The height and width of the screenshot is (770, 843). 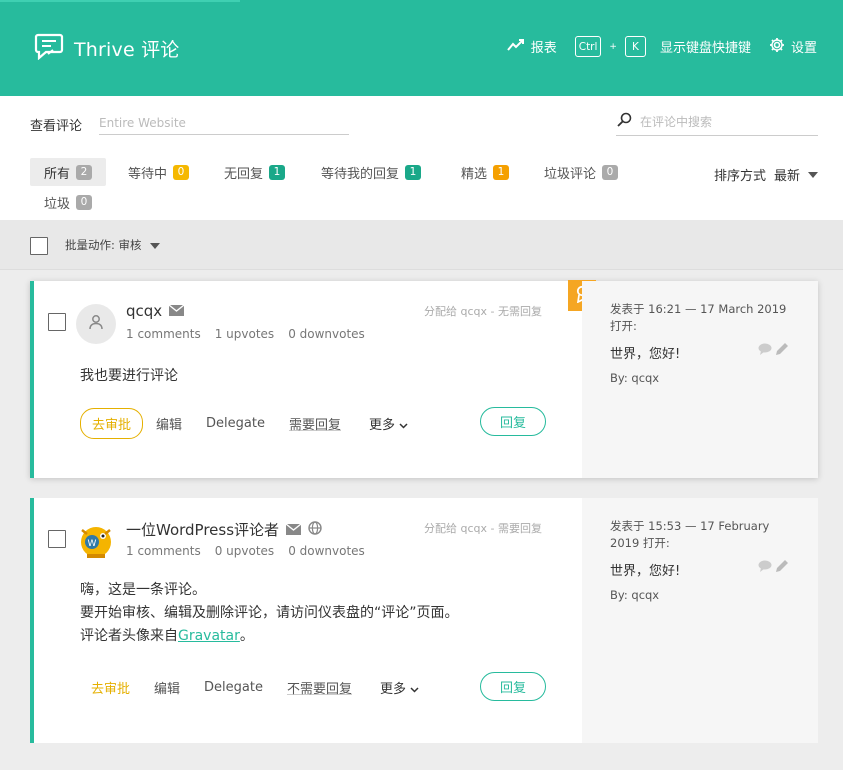 I want to click on comment-logo-icon, so click(x=49, y=48).